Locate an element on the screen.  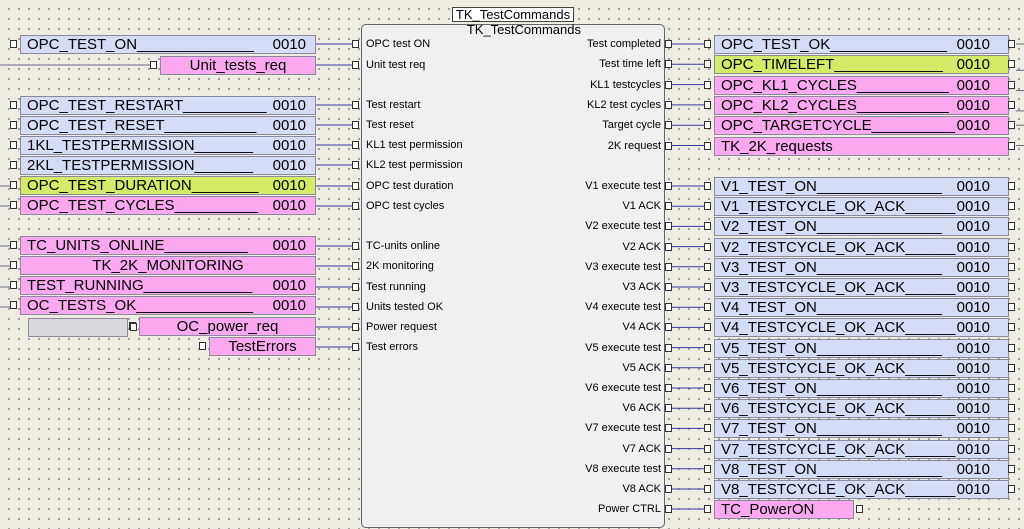
output-variable: V6_TESTCYCLE_OK_ACK______ 0010 is located at coordinates (861, 409).